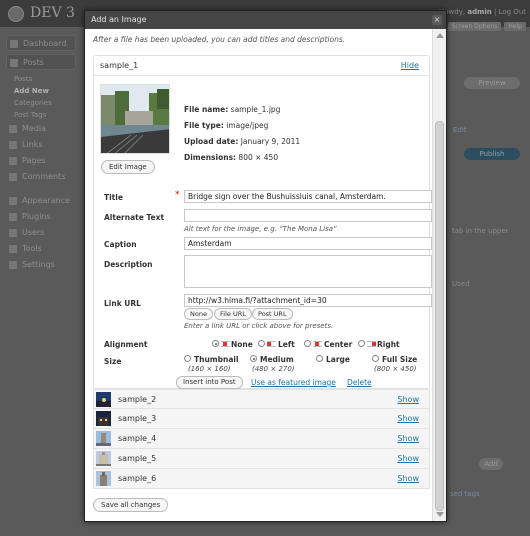 This screenshot has height=536, width=530. What do you see at coordinates (137, 458) in the screenshot?
I see `list-item-name: sample_5` at bounding box center [137, 458].